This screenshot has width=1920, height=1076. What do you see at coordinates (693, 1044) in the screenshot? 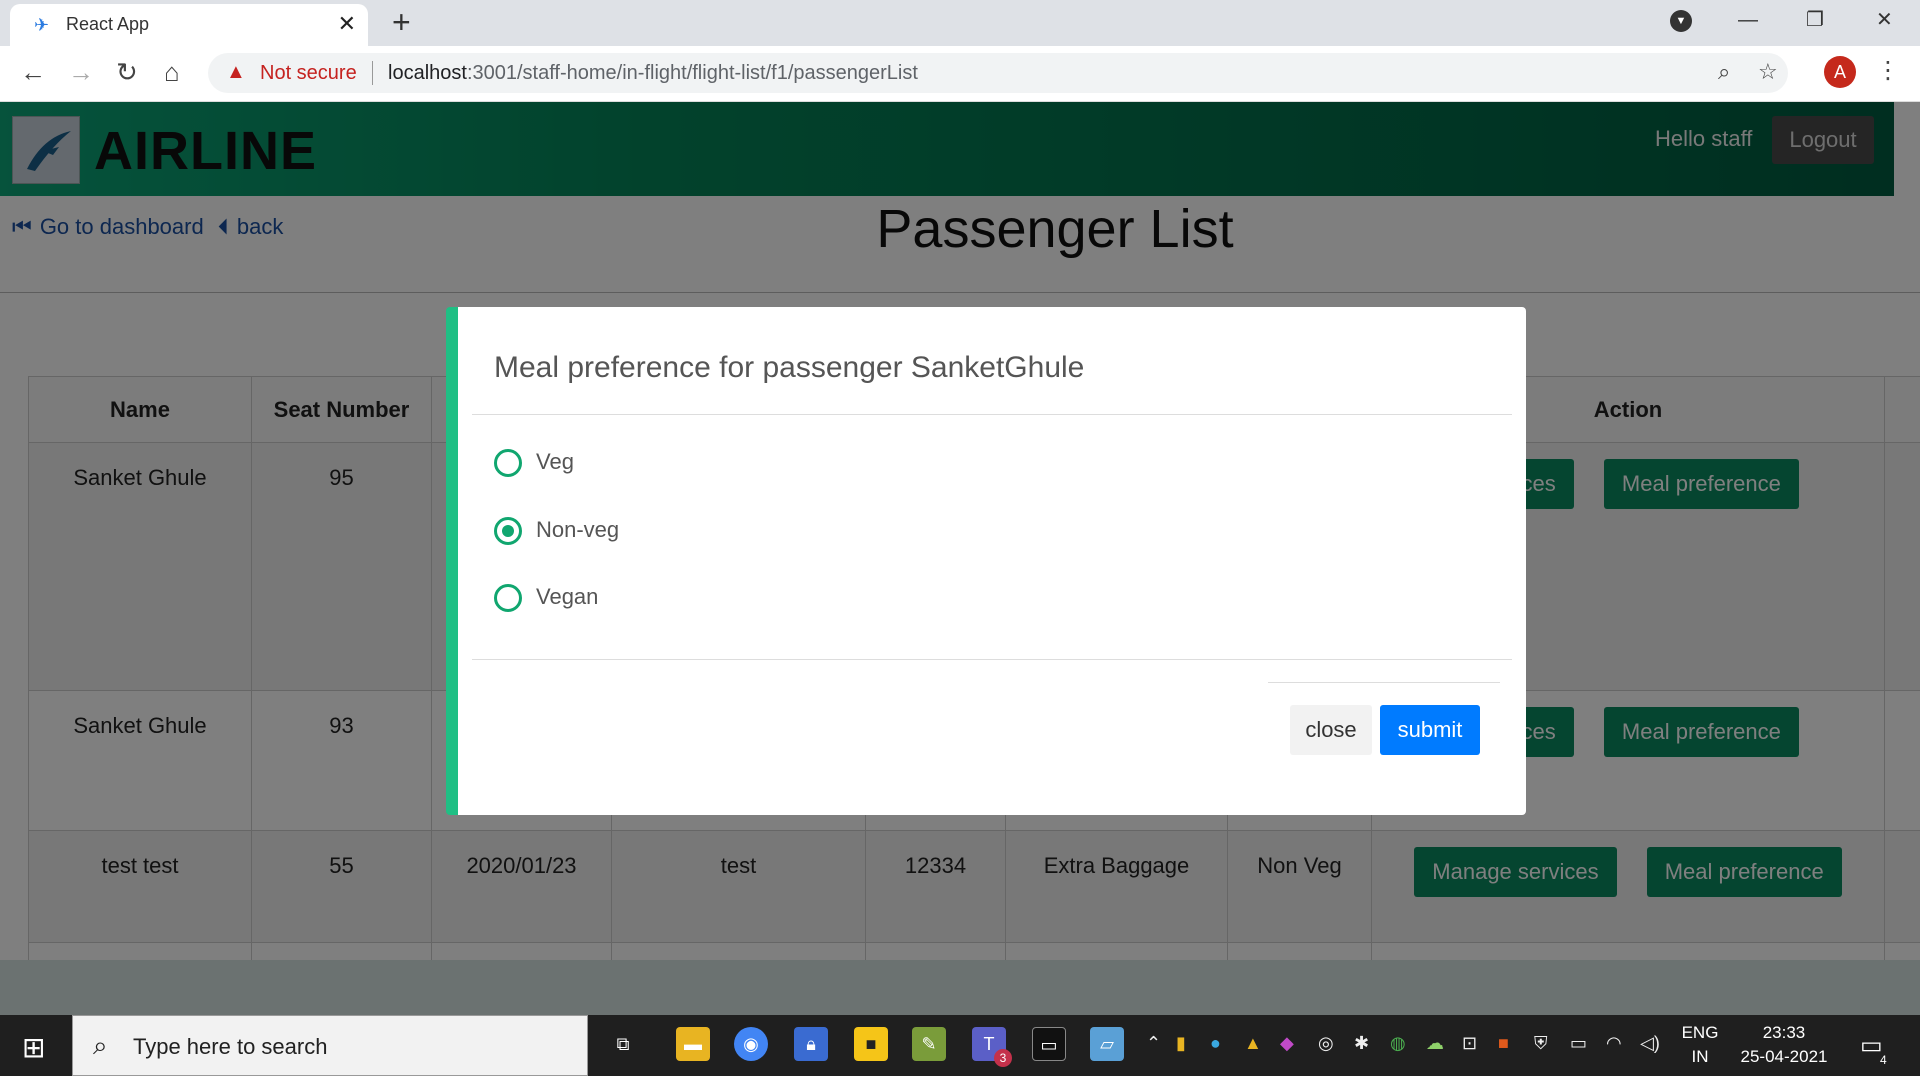
I see `file-explorer-icon: ▬` at bounding box center [693, 1044].